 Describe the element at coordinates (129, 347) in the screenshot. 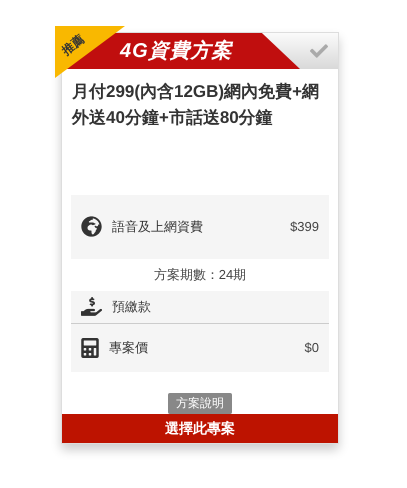

I see `fee-label: 專案價` at that location.